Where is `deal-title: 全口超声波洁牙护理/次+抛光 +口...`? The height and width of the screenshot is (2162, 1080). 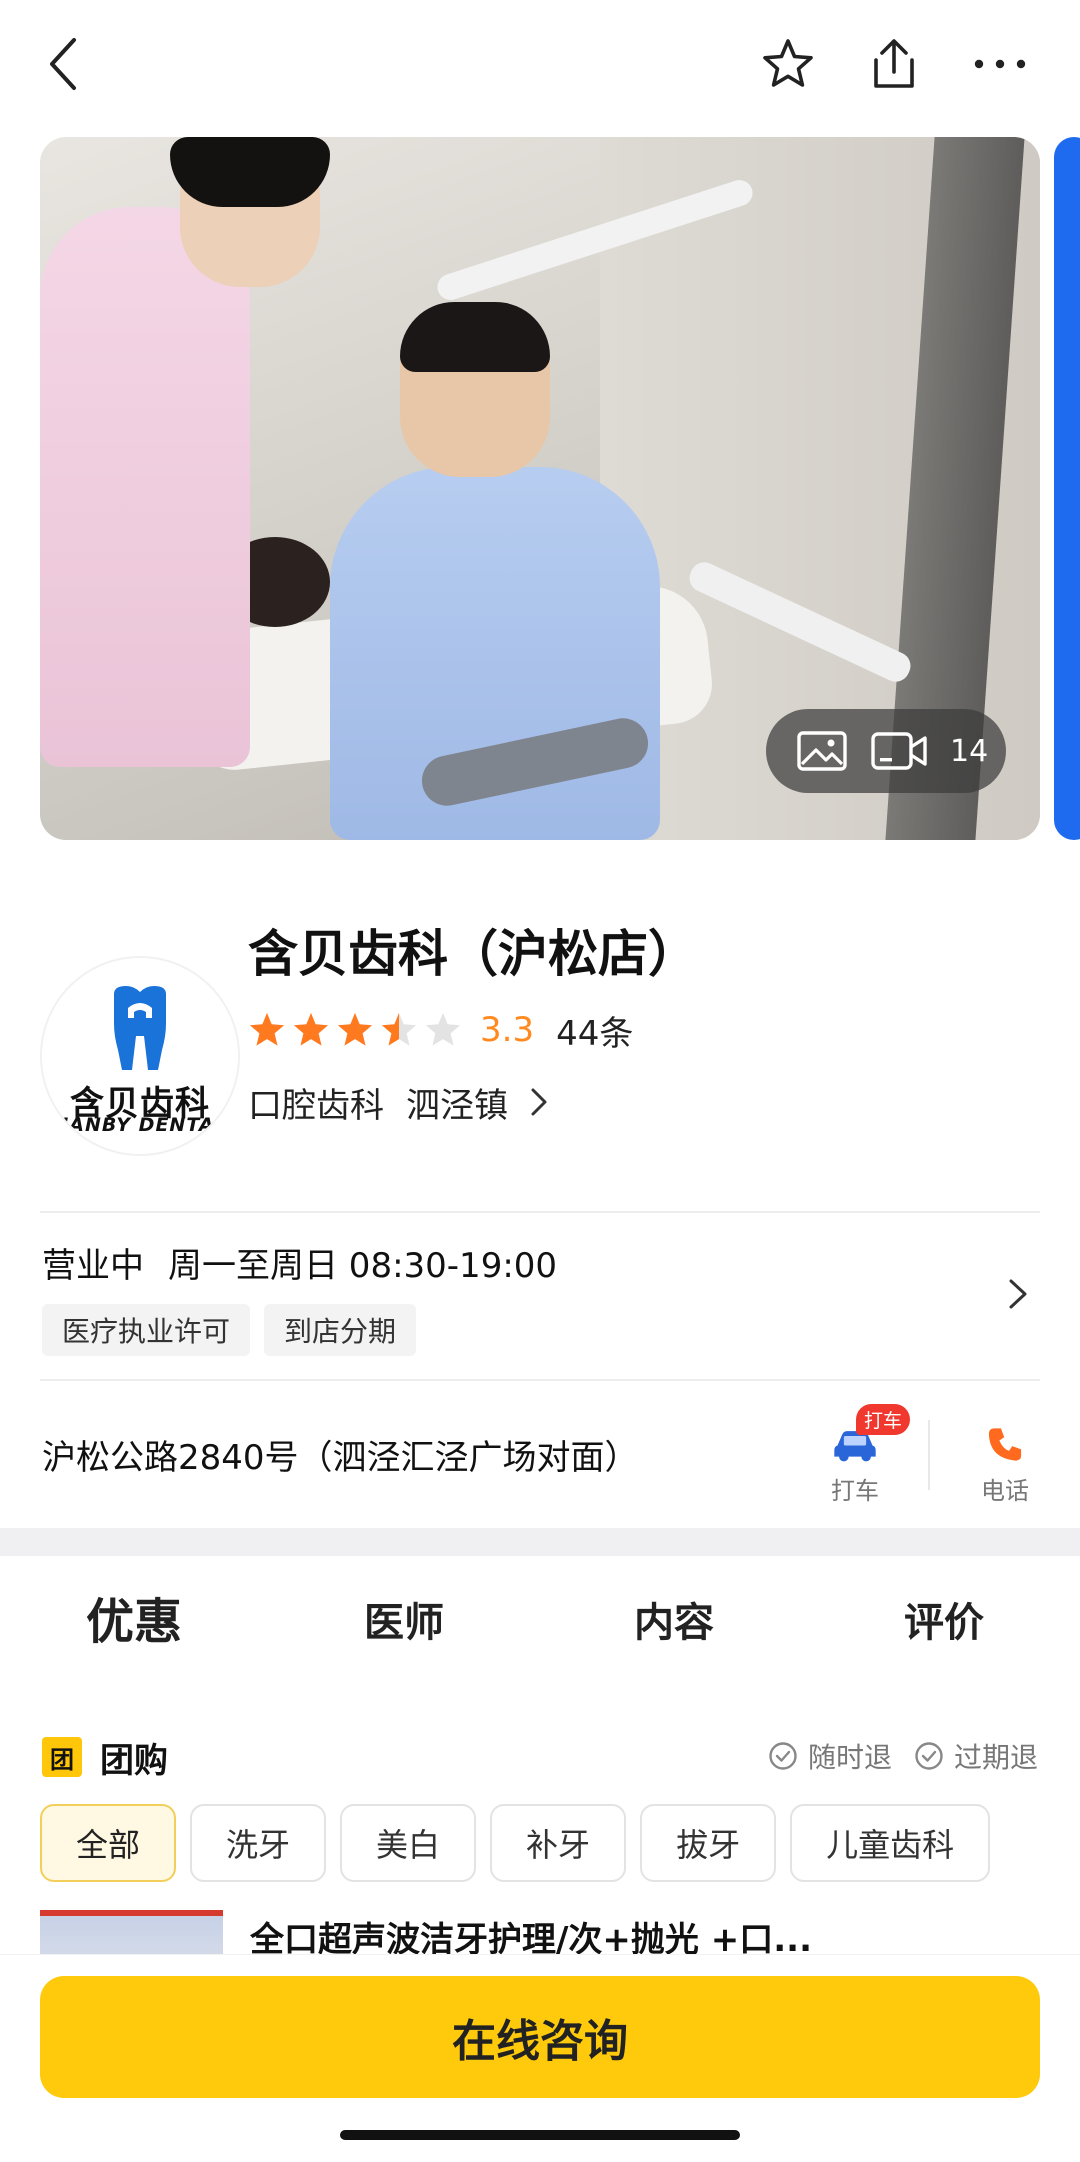
deal-title: 全口超声波洁牙护理/次+抛光 +口... is located at coordinates (531, 1940).